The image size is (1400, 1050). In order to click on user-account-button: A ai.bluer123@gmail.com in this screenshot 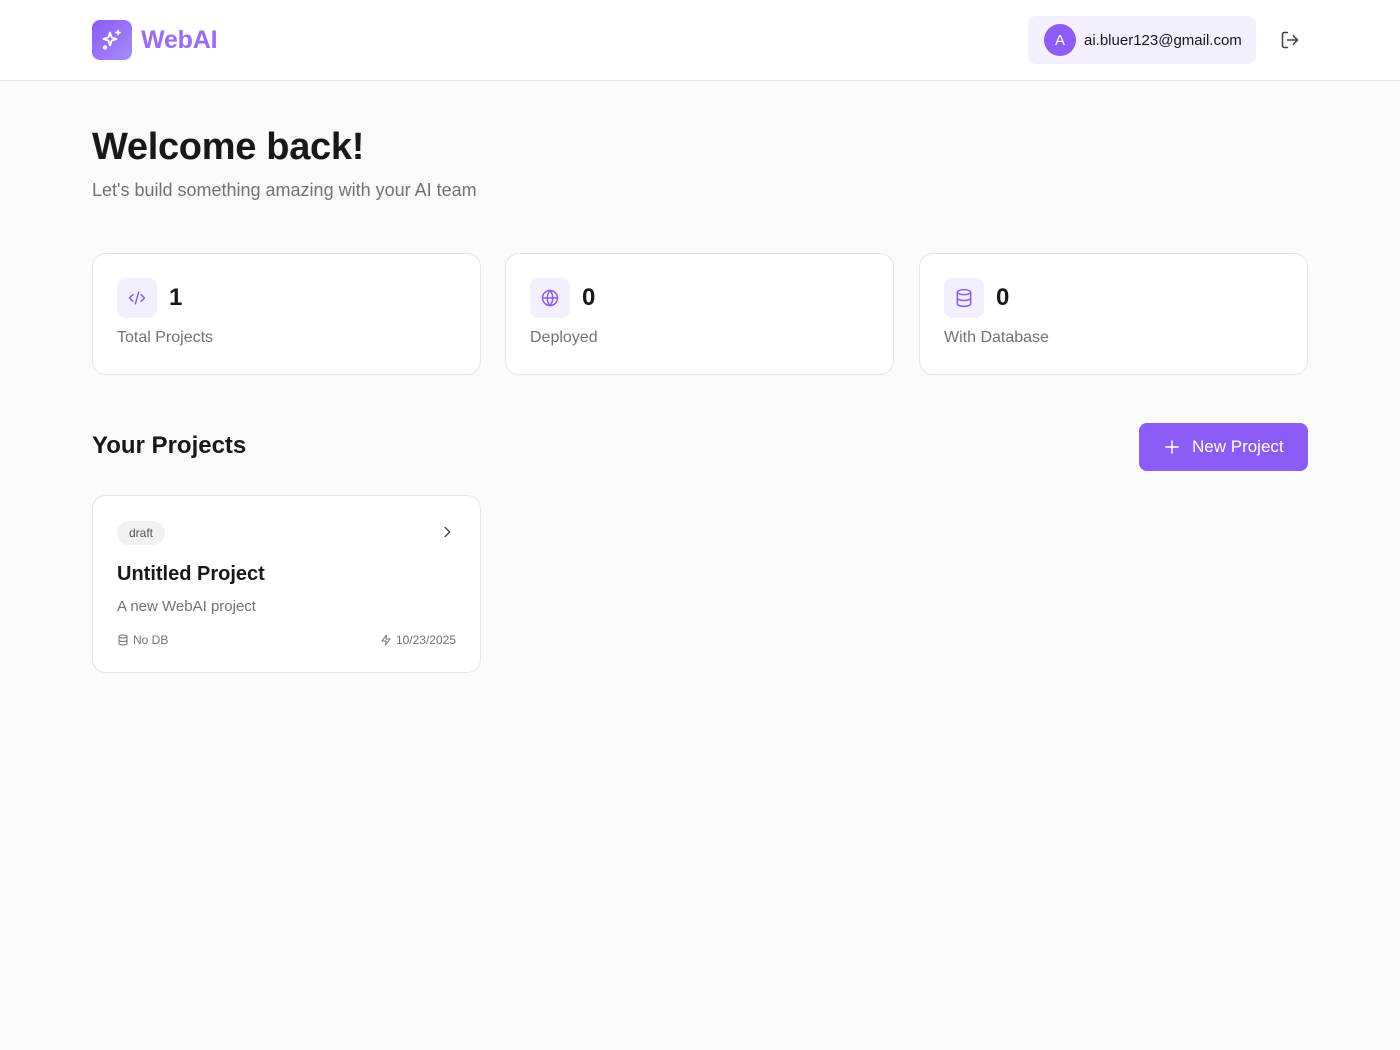, I will do `click(1142, 40)`.